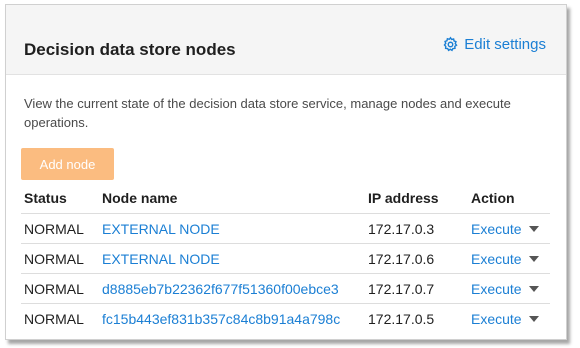  I want to click on node-name-link: fc15b443ef831b357c84c8b91a4a798c, so click(235, 319).